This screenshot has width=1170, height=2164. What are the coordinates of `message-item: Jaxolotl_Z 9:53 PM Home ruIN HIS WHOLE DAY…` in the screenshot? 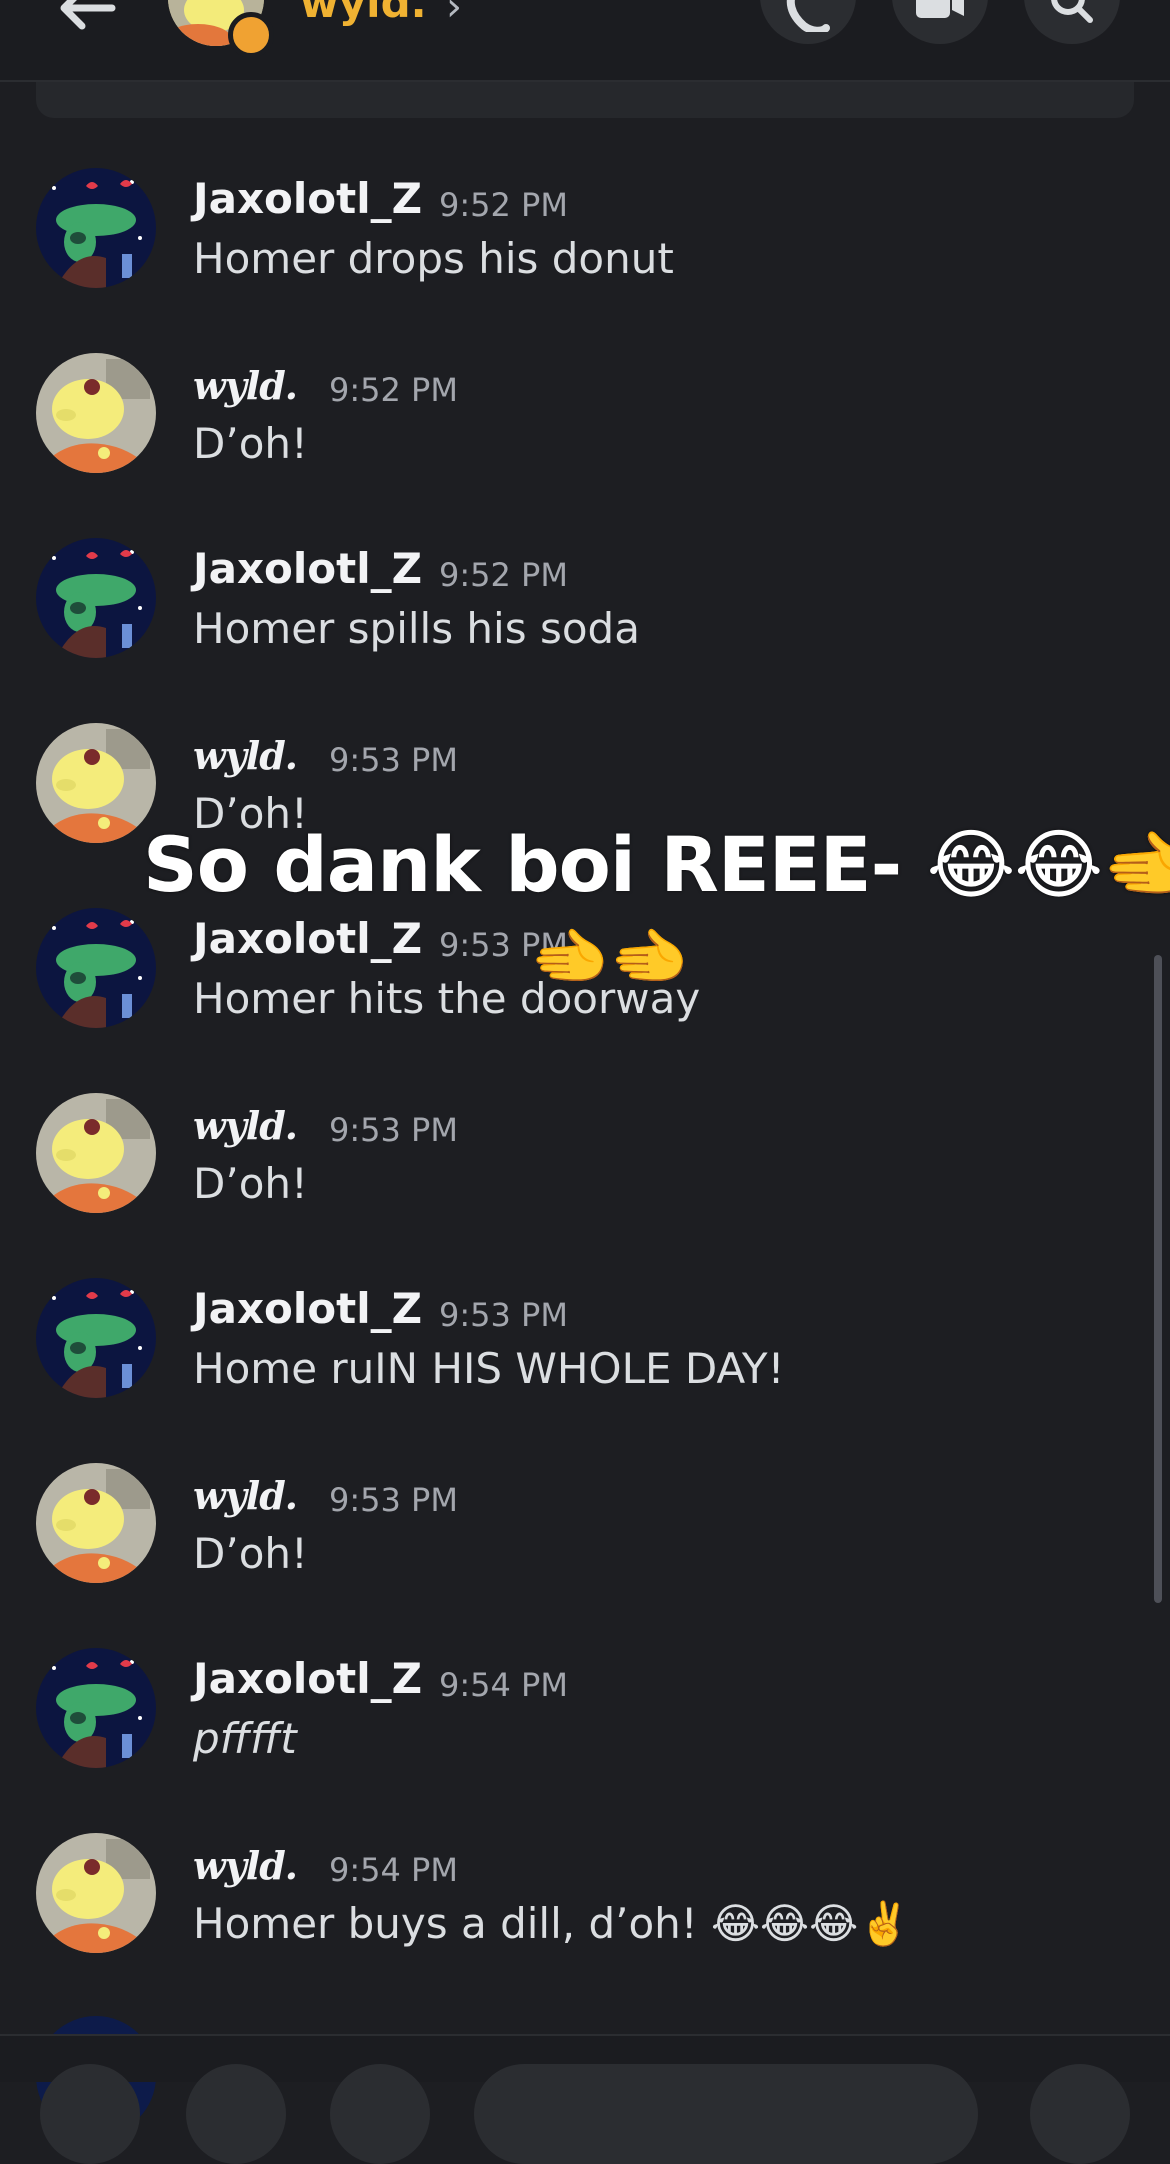 It's located at (585, 1353).